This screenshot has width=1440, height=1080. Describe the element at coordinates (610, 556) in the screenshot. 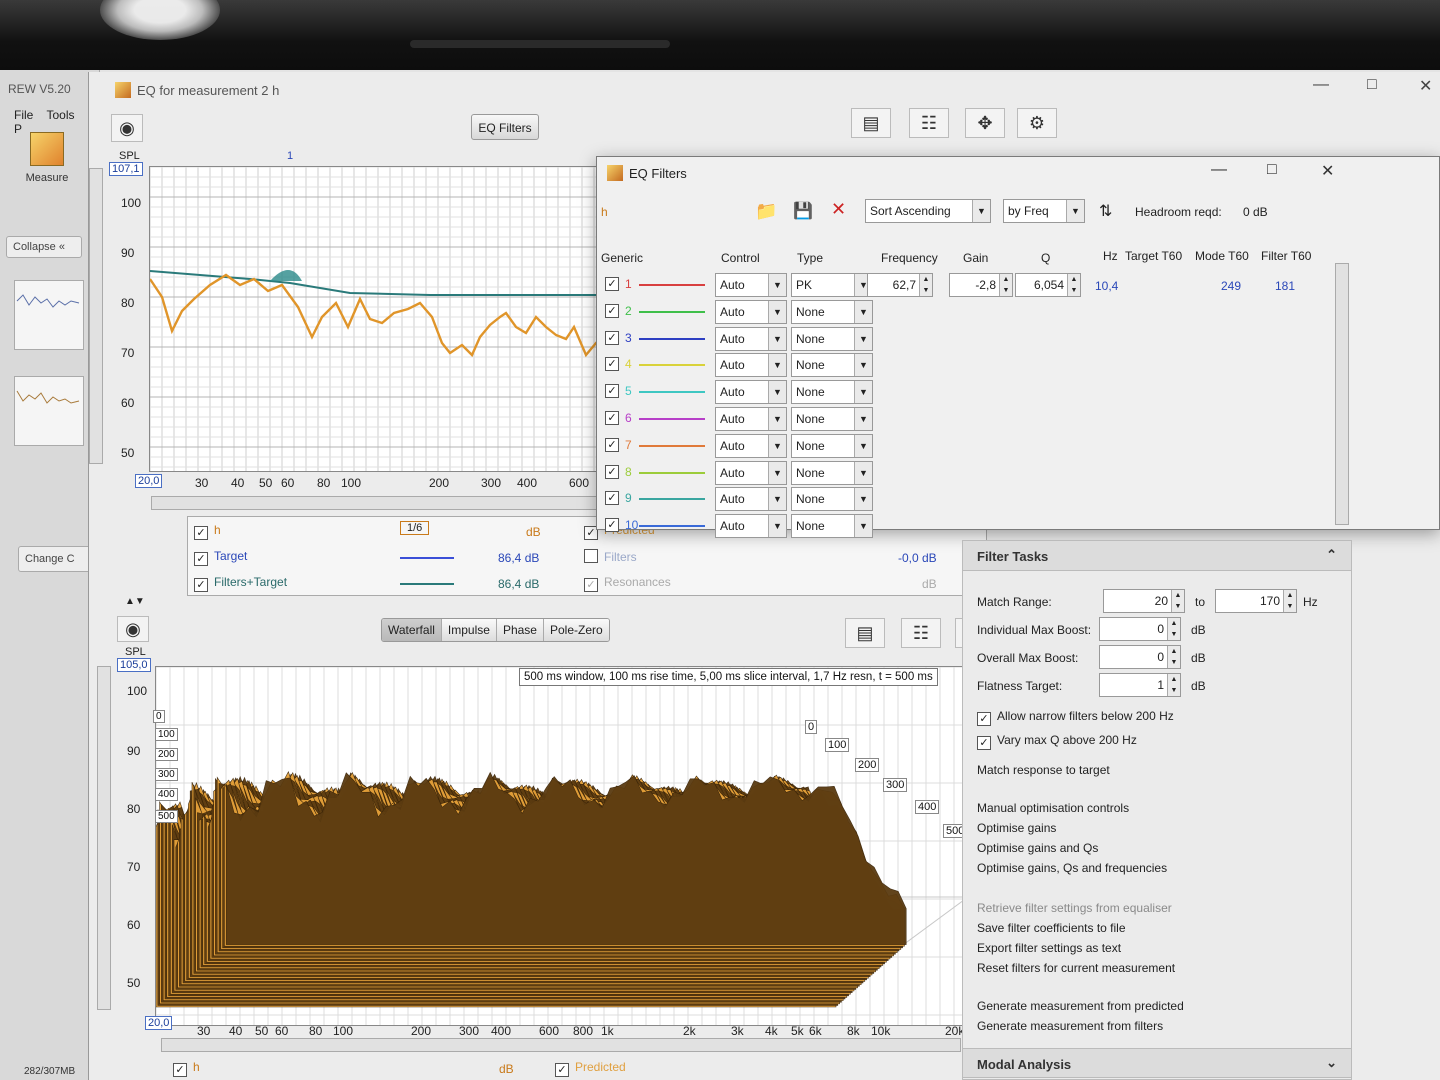

I see `legend-row-filters: Filters` at that location.